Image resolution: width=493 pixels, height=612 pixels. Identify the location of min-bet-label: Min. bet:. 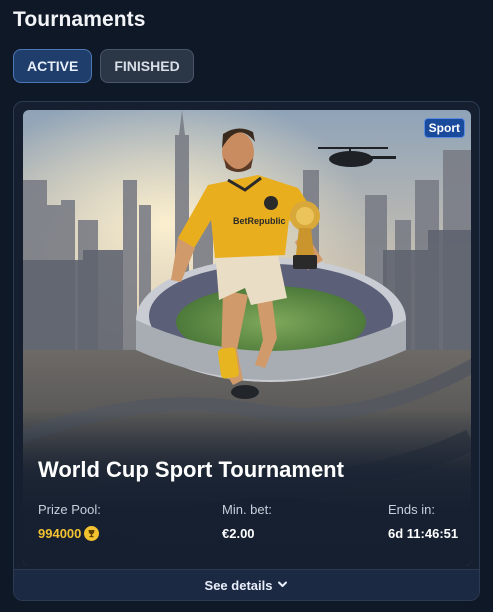
(247, 509).